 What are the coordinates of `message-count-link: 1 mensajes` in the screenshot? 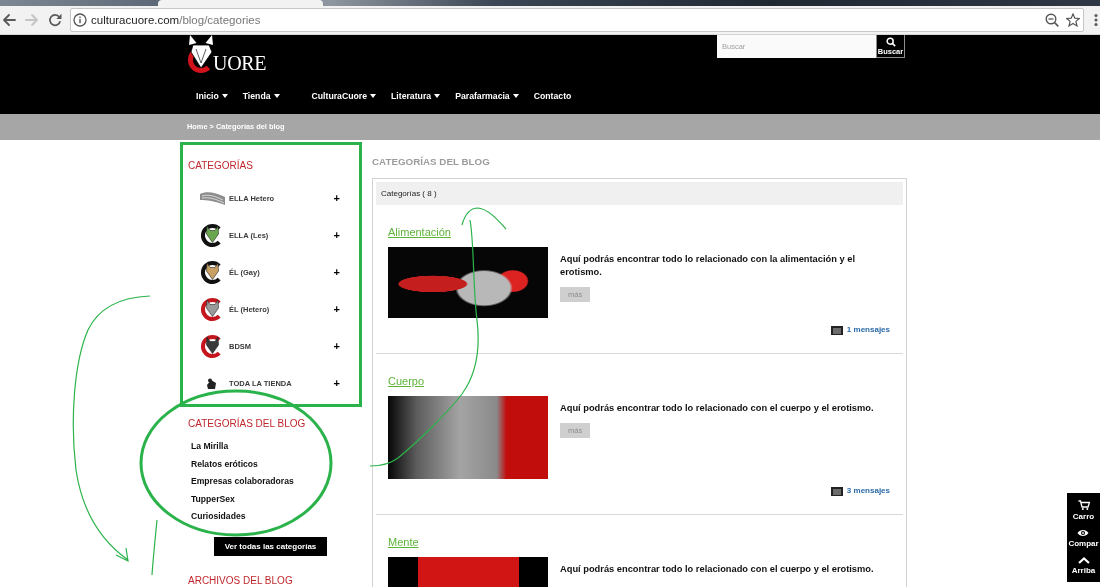 It's located at (868, 330).